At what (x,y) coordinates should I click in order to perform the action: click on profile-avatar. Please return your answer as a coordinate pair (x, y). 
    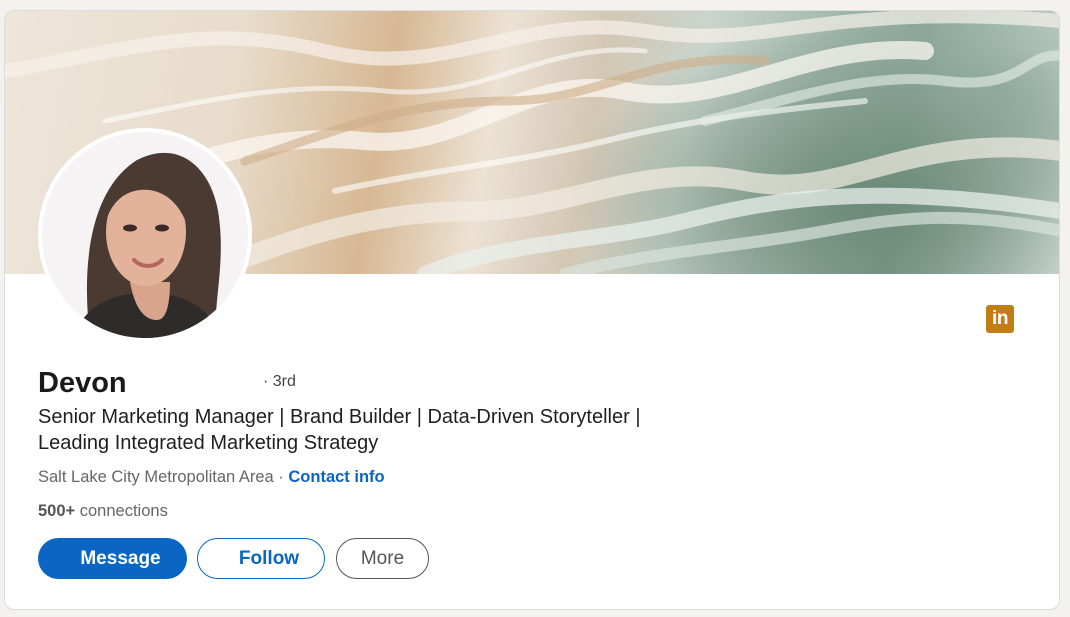
    Looking at the image, I should click on (145, 235).